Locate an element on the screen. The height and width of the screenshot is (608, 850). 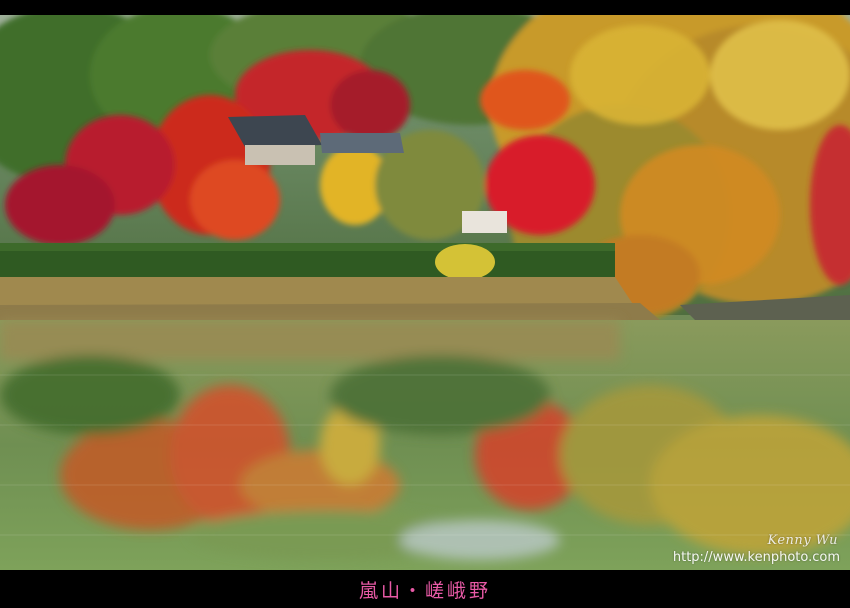
watermark-url: http://www.kenphoto.com is located at coordinates (756, 557).